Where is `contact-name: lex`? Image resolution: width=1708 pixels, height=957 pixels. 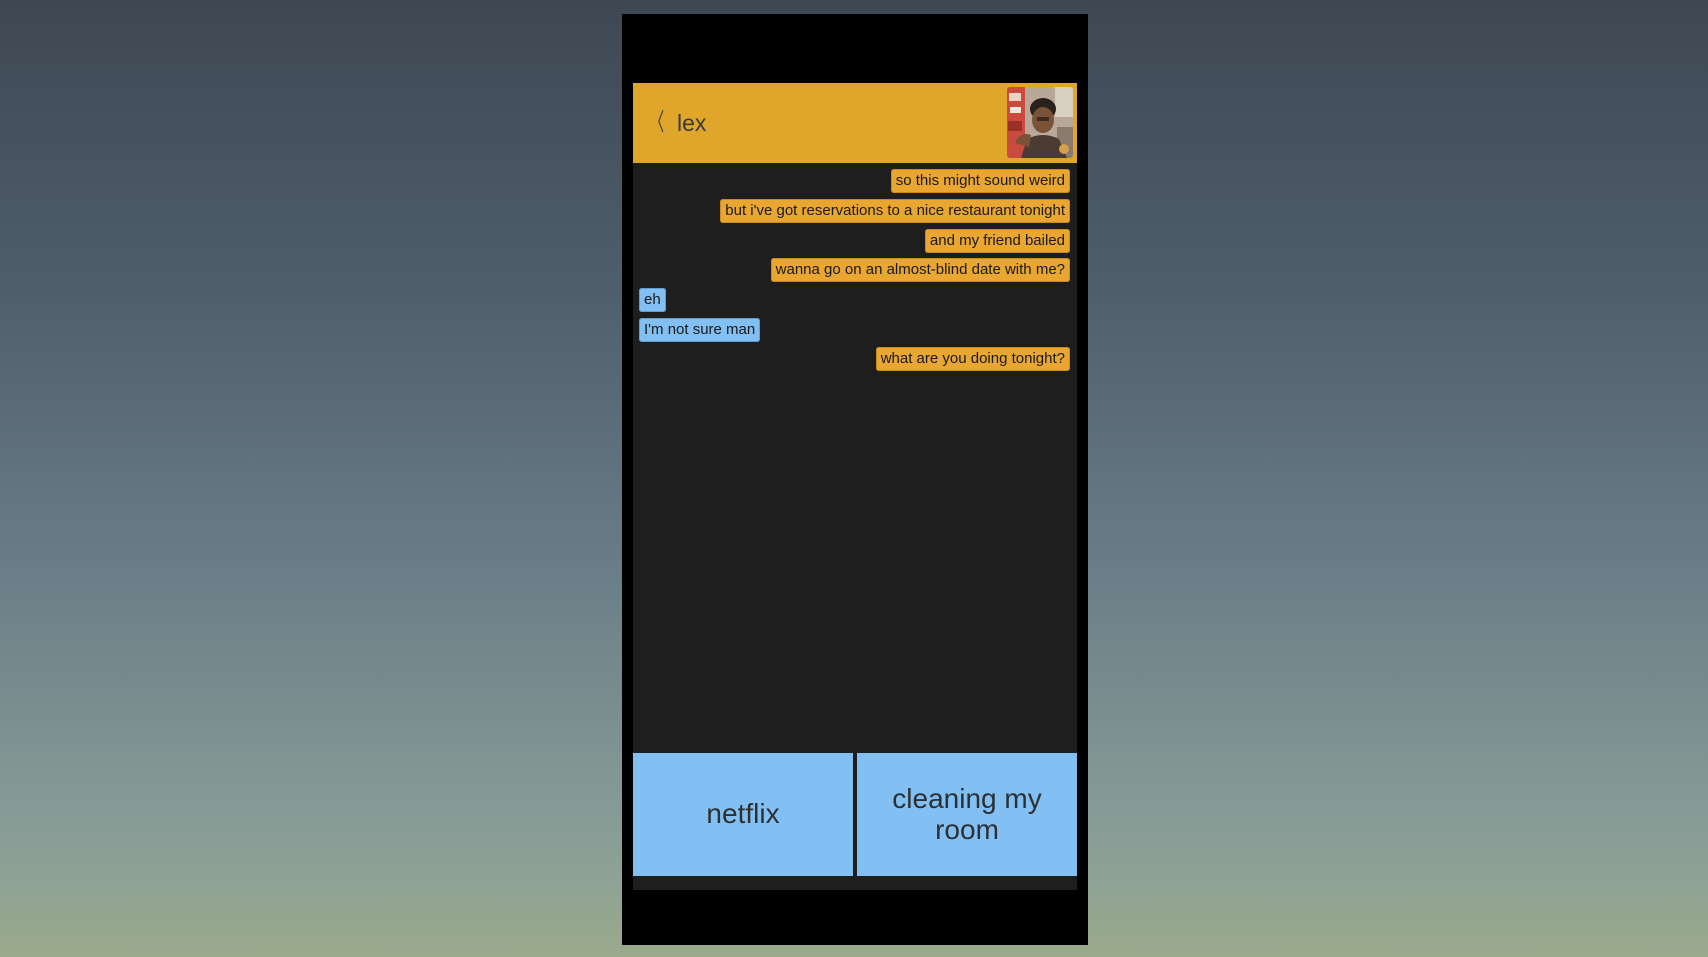 contact-name: lex is located at coordinates (692, 122).